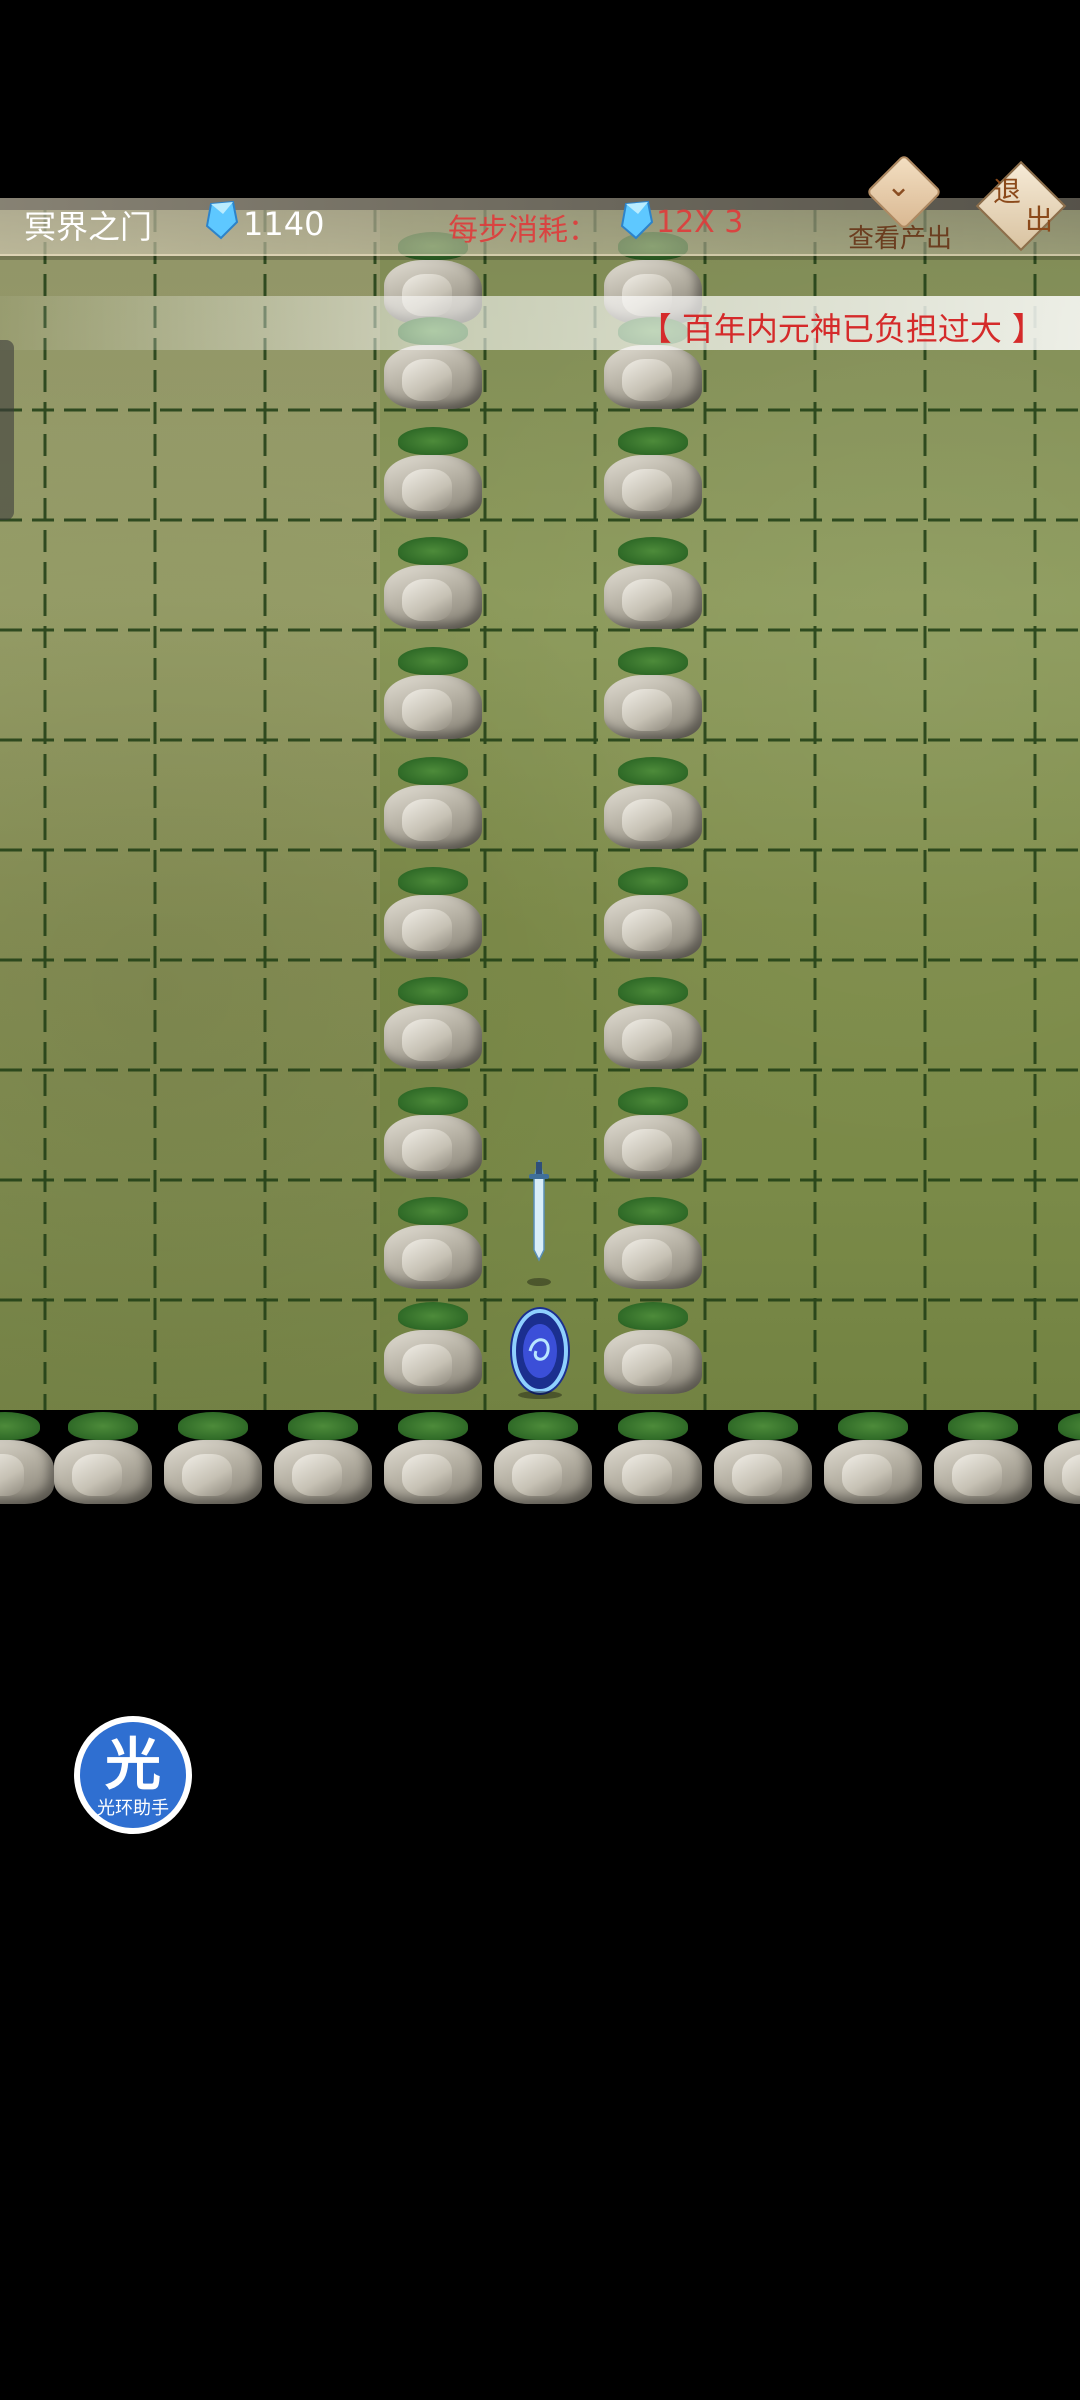  I want to click on view-output-button: ⌄ 查看产出, so click(900, 204).